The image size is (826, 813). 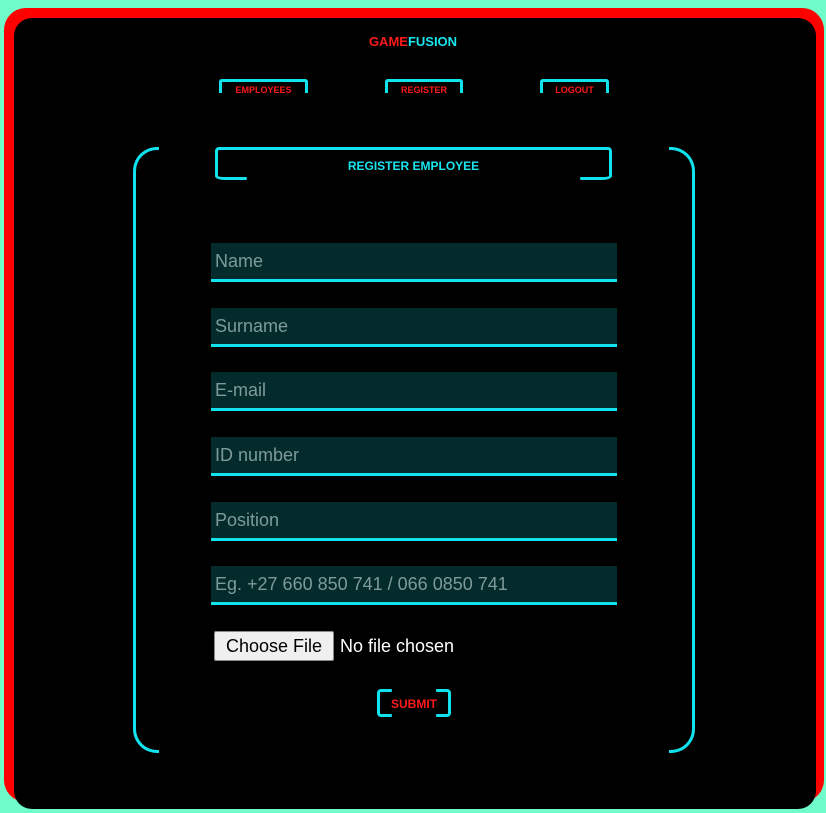 What do you see at coordinates (414, 327) in the screenshot?
I see `surname-input` at bounding box center [414, 327].